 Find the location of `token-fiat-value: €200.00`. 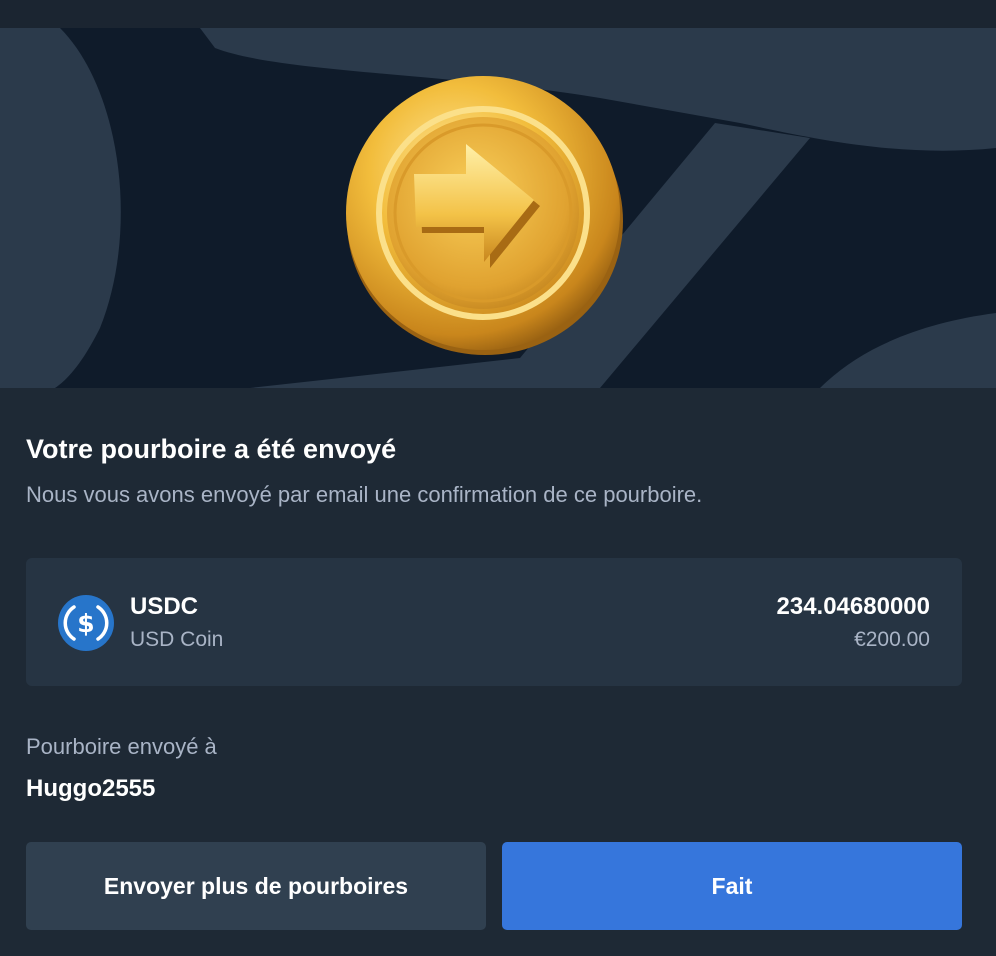

token-fiat-value: €200.00 is located at coordinates (892, 639).